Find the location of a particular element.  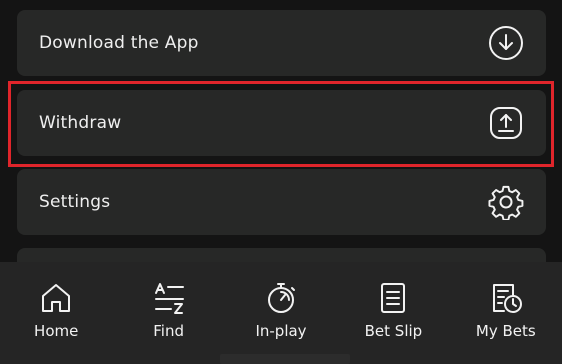

nav-label: Bet Slip is located at coordinates (393, 331).